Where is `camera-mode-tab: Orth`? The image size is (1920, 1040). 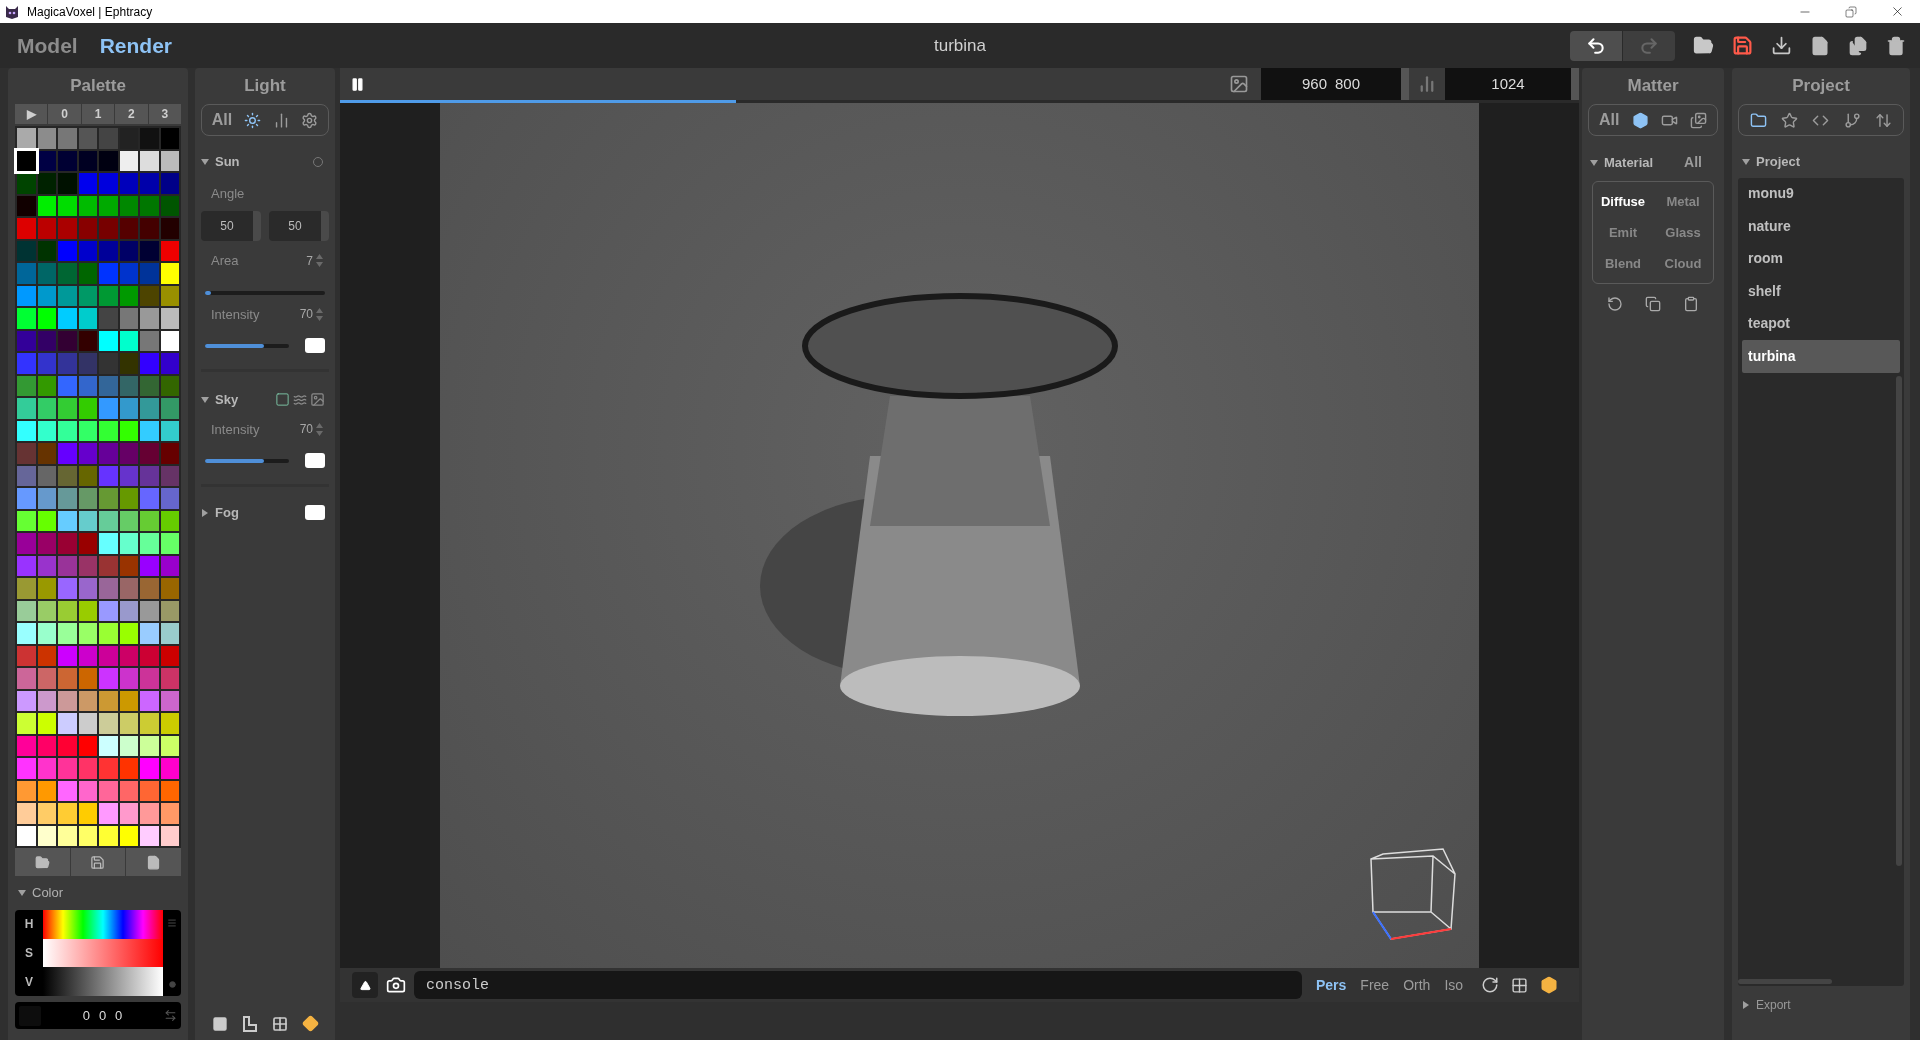 camera-mode-tab: Orth is located at coordinates (1417, 985).